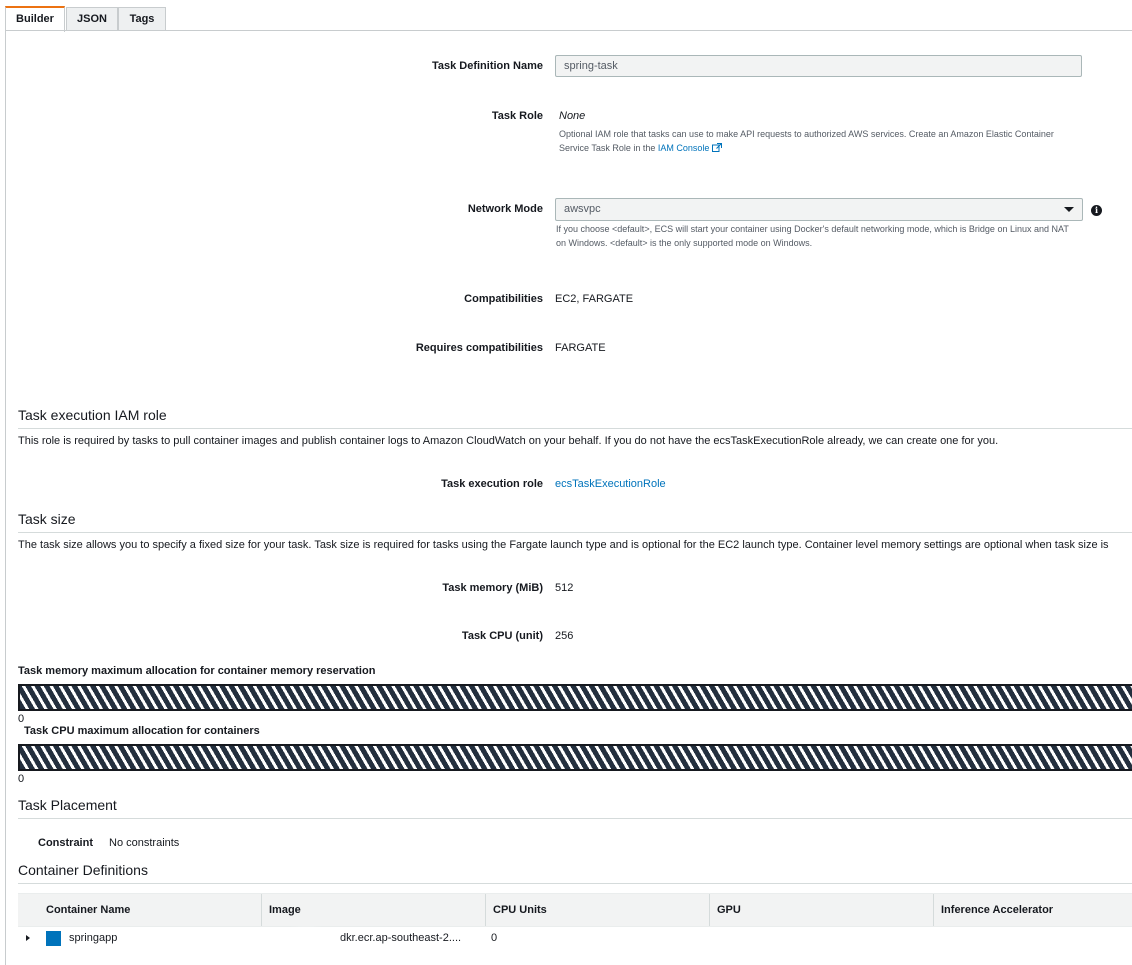 This screenshot has height=965, width=1132. I want to click on container-color-swatch, so click(53, 938).